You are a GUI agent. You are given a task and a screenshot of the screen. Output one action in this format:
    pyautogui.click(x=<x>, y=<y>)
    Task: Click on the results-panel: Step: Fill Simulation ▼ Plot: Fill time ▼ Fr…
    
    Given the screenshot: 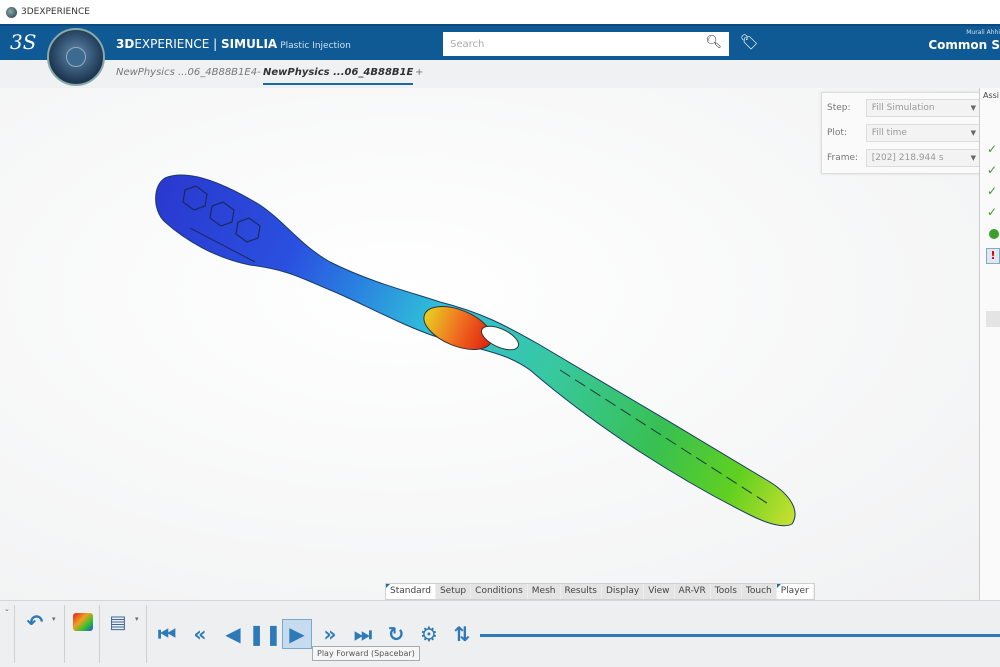 What is the action you would take?
    pyautogui.click(x=901, y=133)
    